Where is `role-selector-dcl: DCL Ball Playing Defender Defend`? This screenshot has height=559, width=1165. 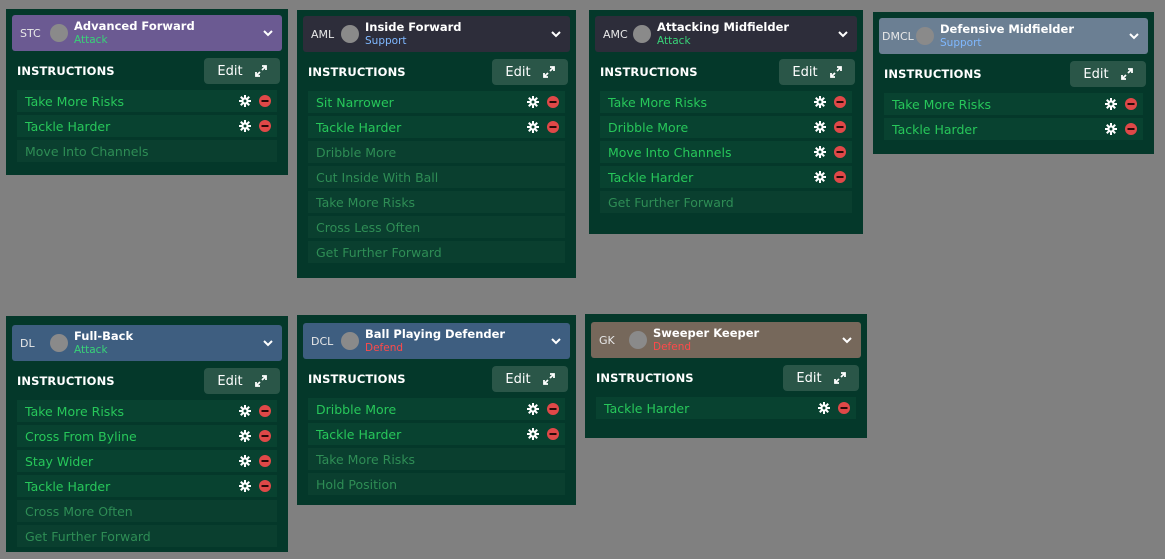 role-selector-dcl: DCL Ball Playing Defender Defend is located at coordinates (436, 341).